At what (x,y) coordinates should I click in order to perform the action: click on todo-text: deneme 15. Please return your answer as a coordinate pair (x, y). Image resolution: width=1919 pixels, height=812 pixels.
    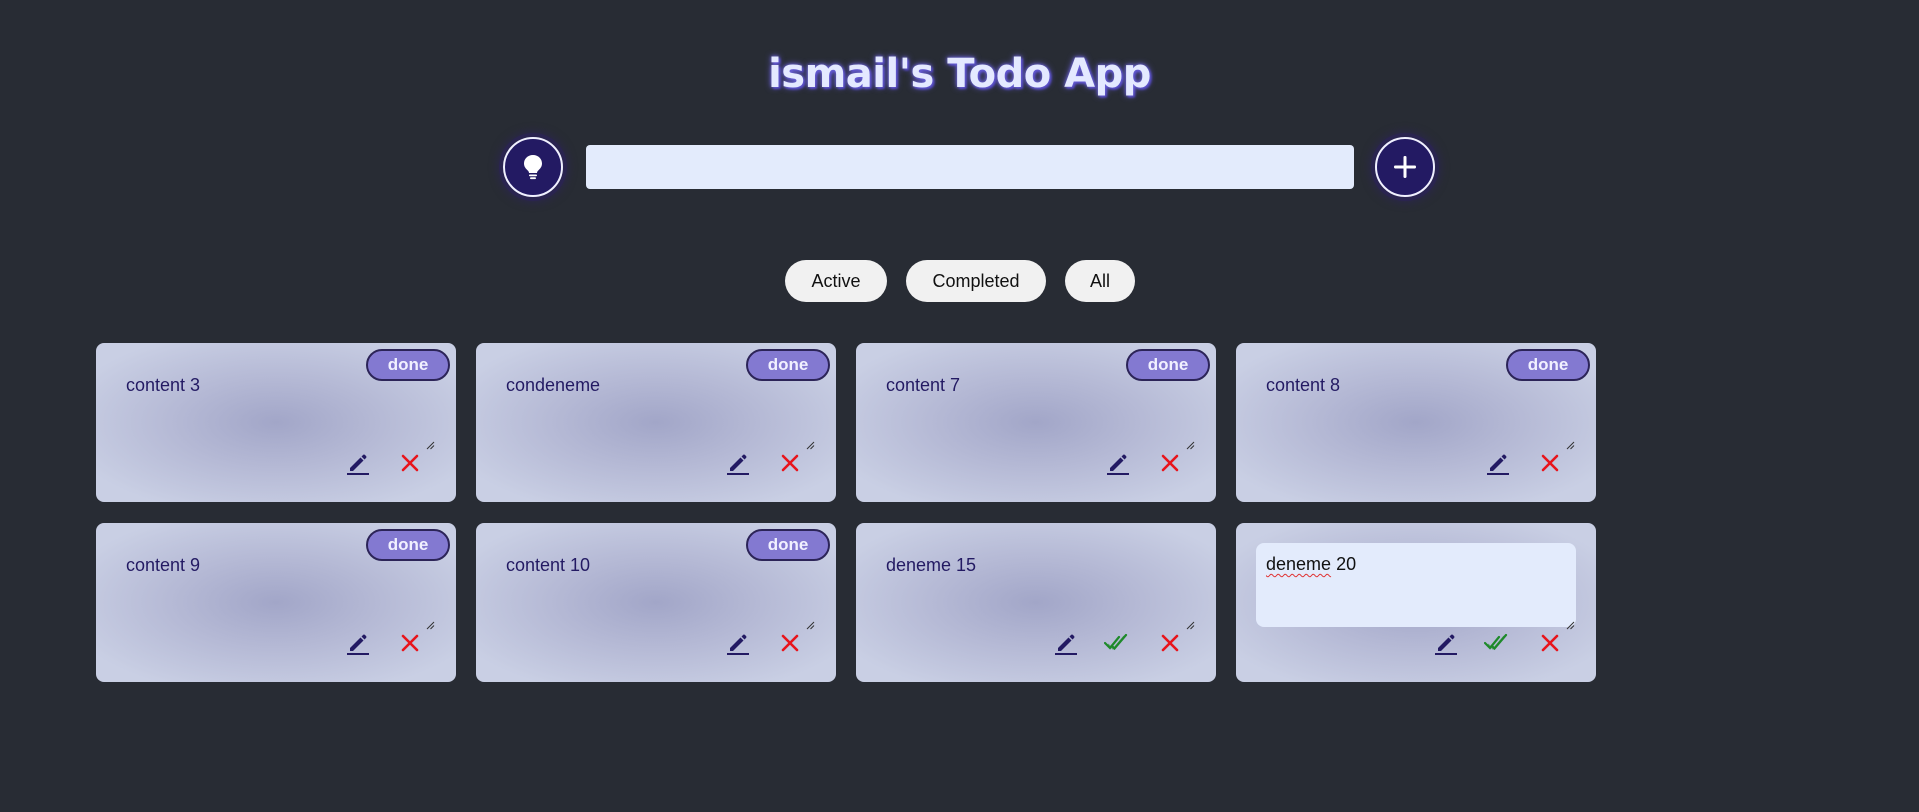
    Looking at the image, I should click on (931, 565).